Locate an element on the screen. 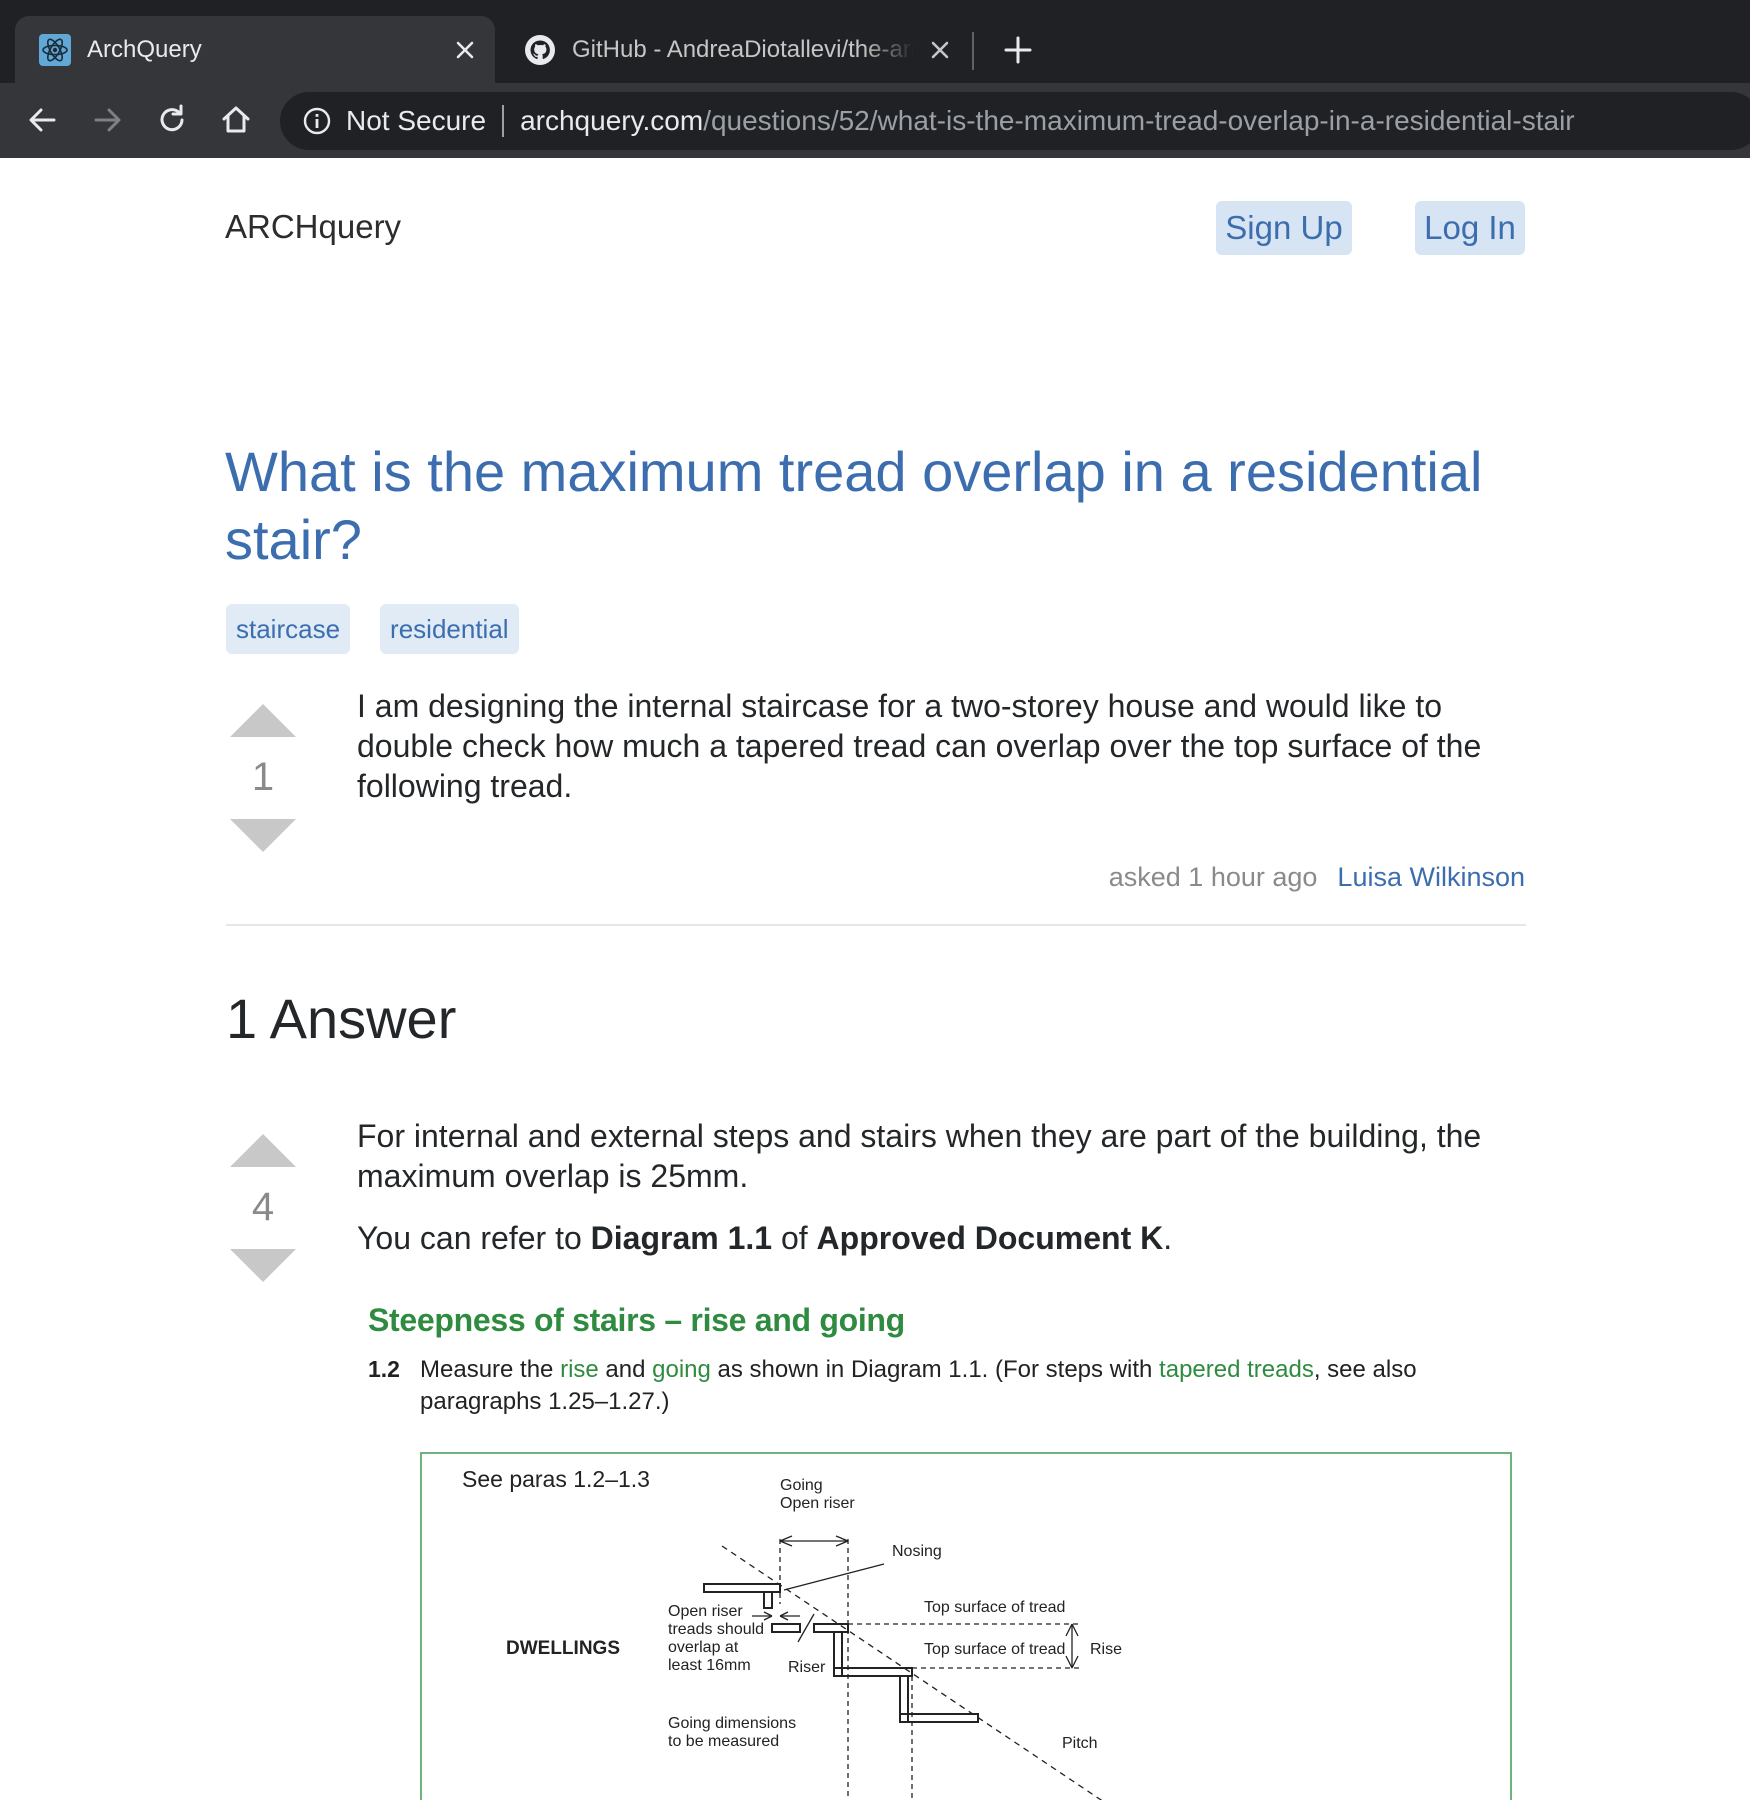  diagram-pitch-label: Pitch is located at coordinates (1080, 1743).